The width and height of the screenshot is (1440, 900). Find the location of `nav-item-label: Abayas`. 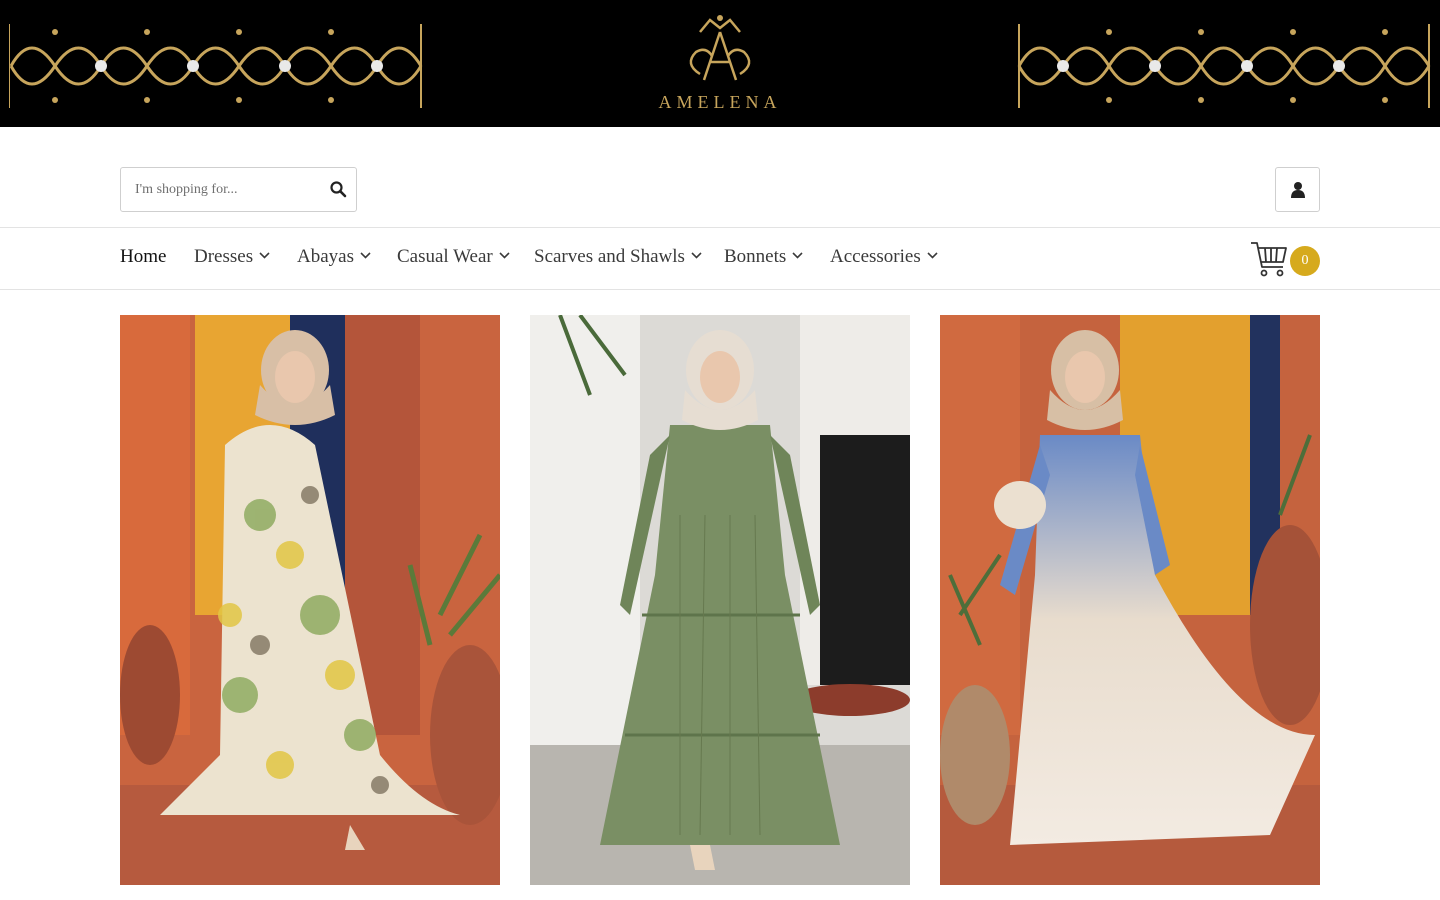

nav-item-label: Abayas is located at coordinates (325, 256).